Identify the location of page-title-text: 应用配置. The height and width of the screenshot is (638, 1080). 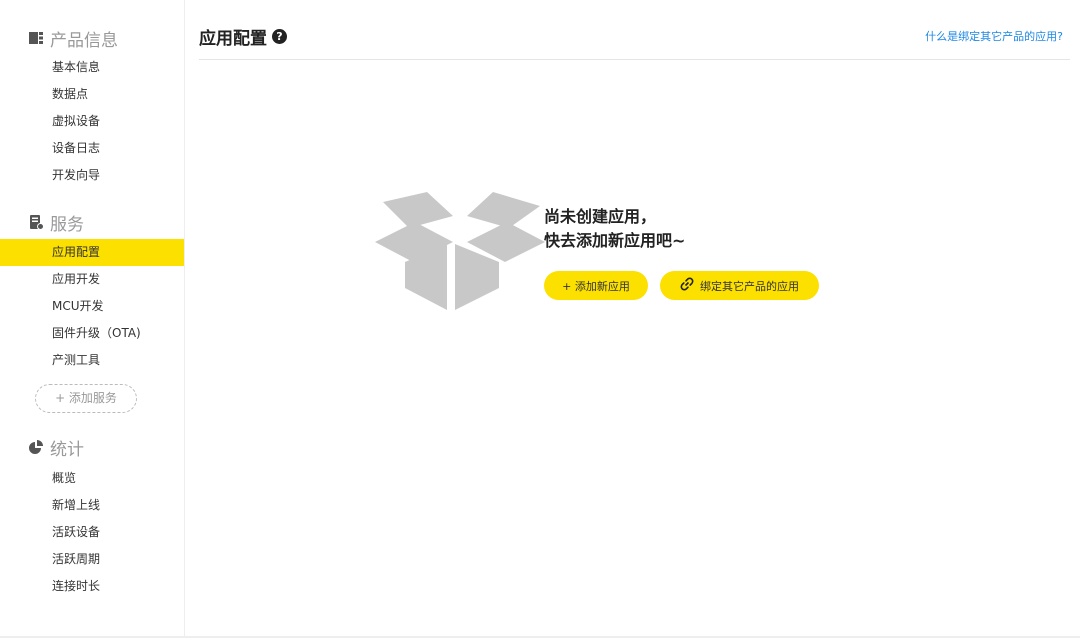
(233, 38).